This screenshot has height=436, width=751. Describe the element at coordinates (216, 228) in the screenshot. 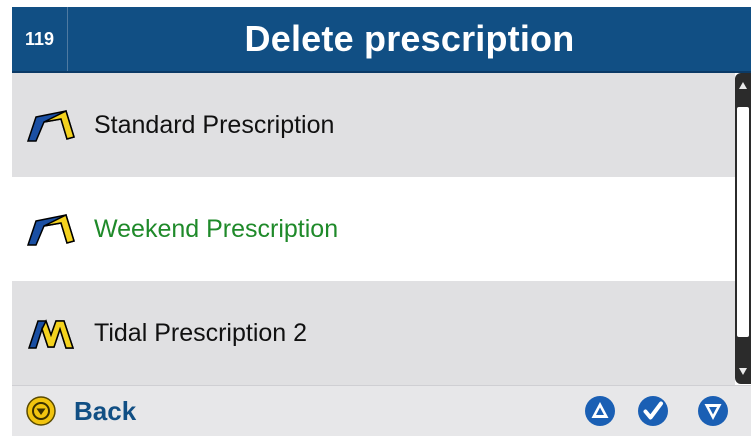

I see `list-item-label: Weekend Prescription` at that location.